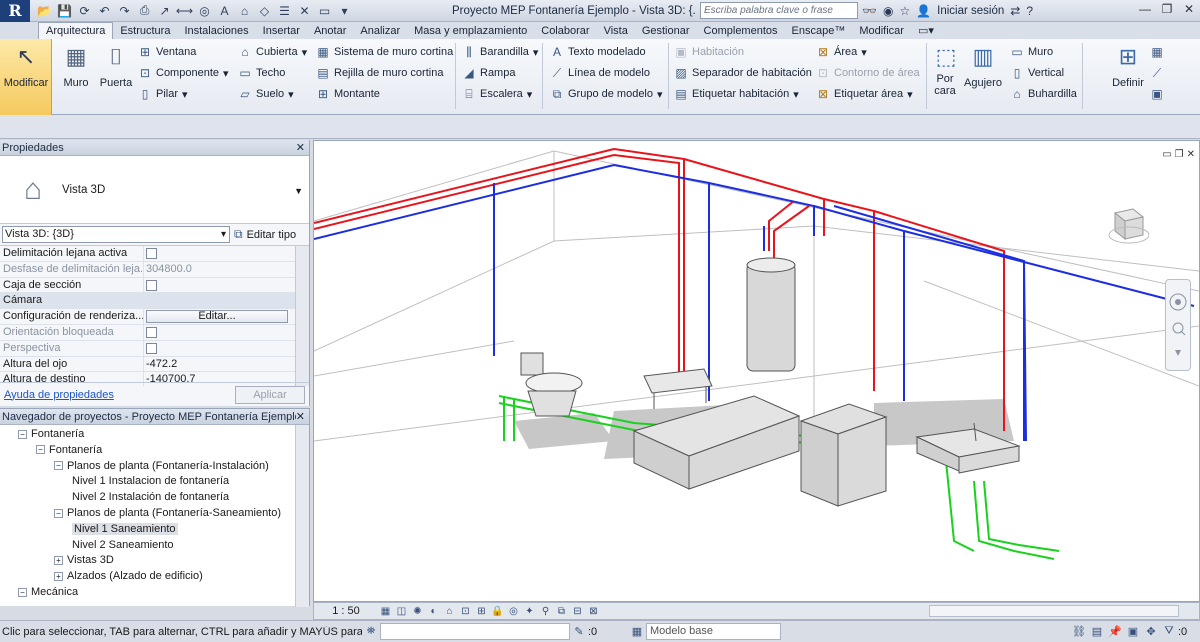 The image size is (1200, 642). Describe the element at coordinates (183, 73) in the screenshot. I see `componente-button: ⊡ Componente ▾` at that location.